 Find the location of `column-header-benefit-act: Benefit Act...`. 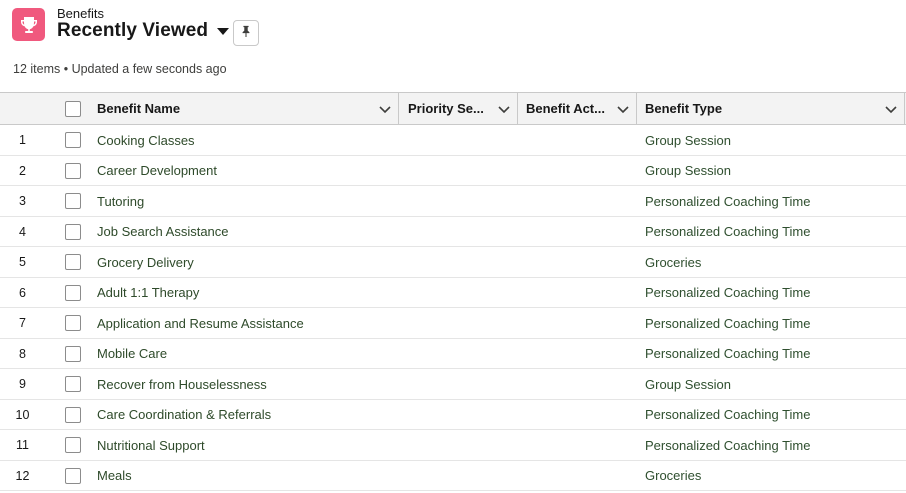

column-header-benefit-act: Benefit Act... is located at coordinates (581, 108).